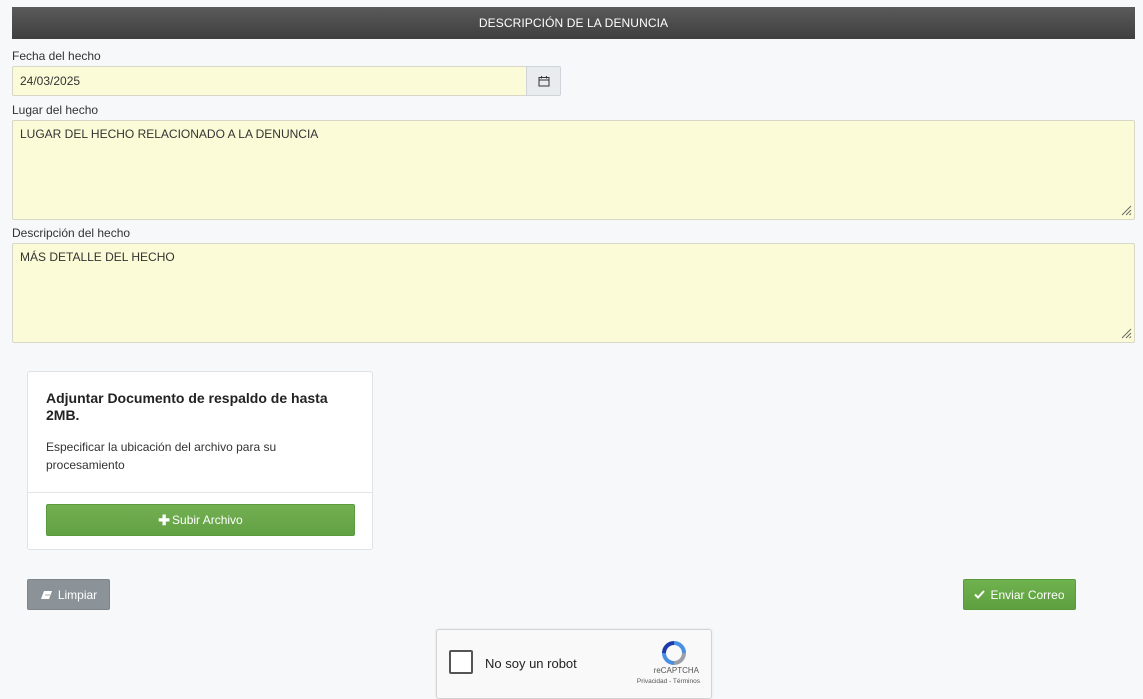  Describe the element at coordinates (55, 110) in the screenshot. I see `lugar-label: Lugar del hecho` at that location.